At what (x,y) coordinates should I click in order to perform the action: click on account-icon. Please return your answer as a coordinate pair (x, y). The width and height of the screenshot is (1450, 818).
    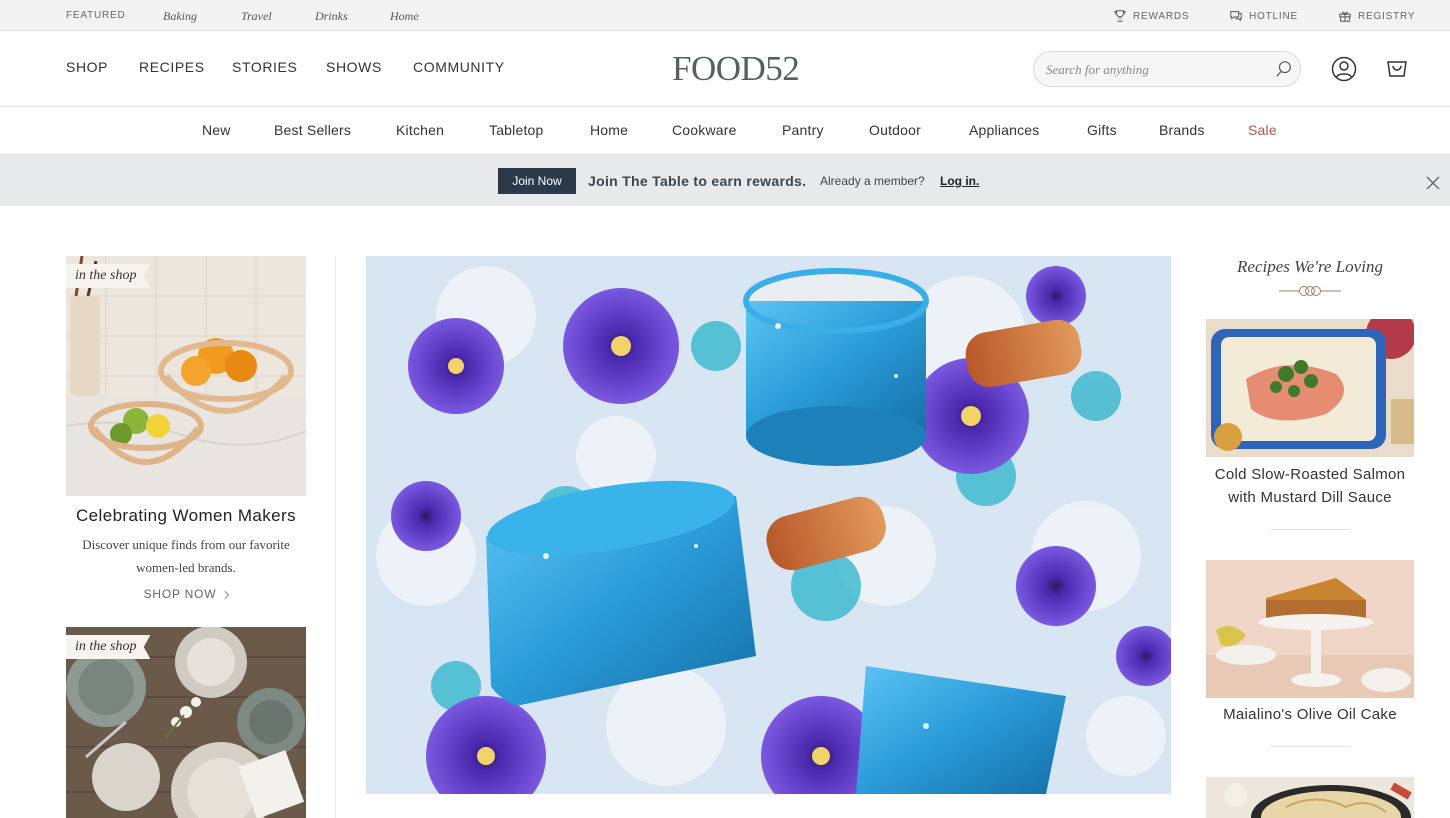
    Looking at the image, I should click on (1344, 69).